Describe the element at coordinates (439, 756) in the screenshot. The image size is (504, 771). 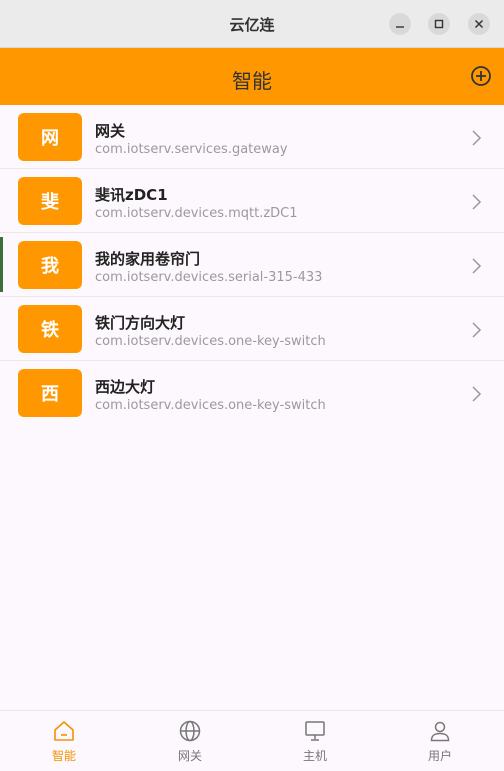
I see `nav-label: 用户` at that location.